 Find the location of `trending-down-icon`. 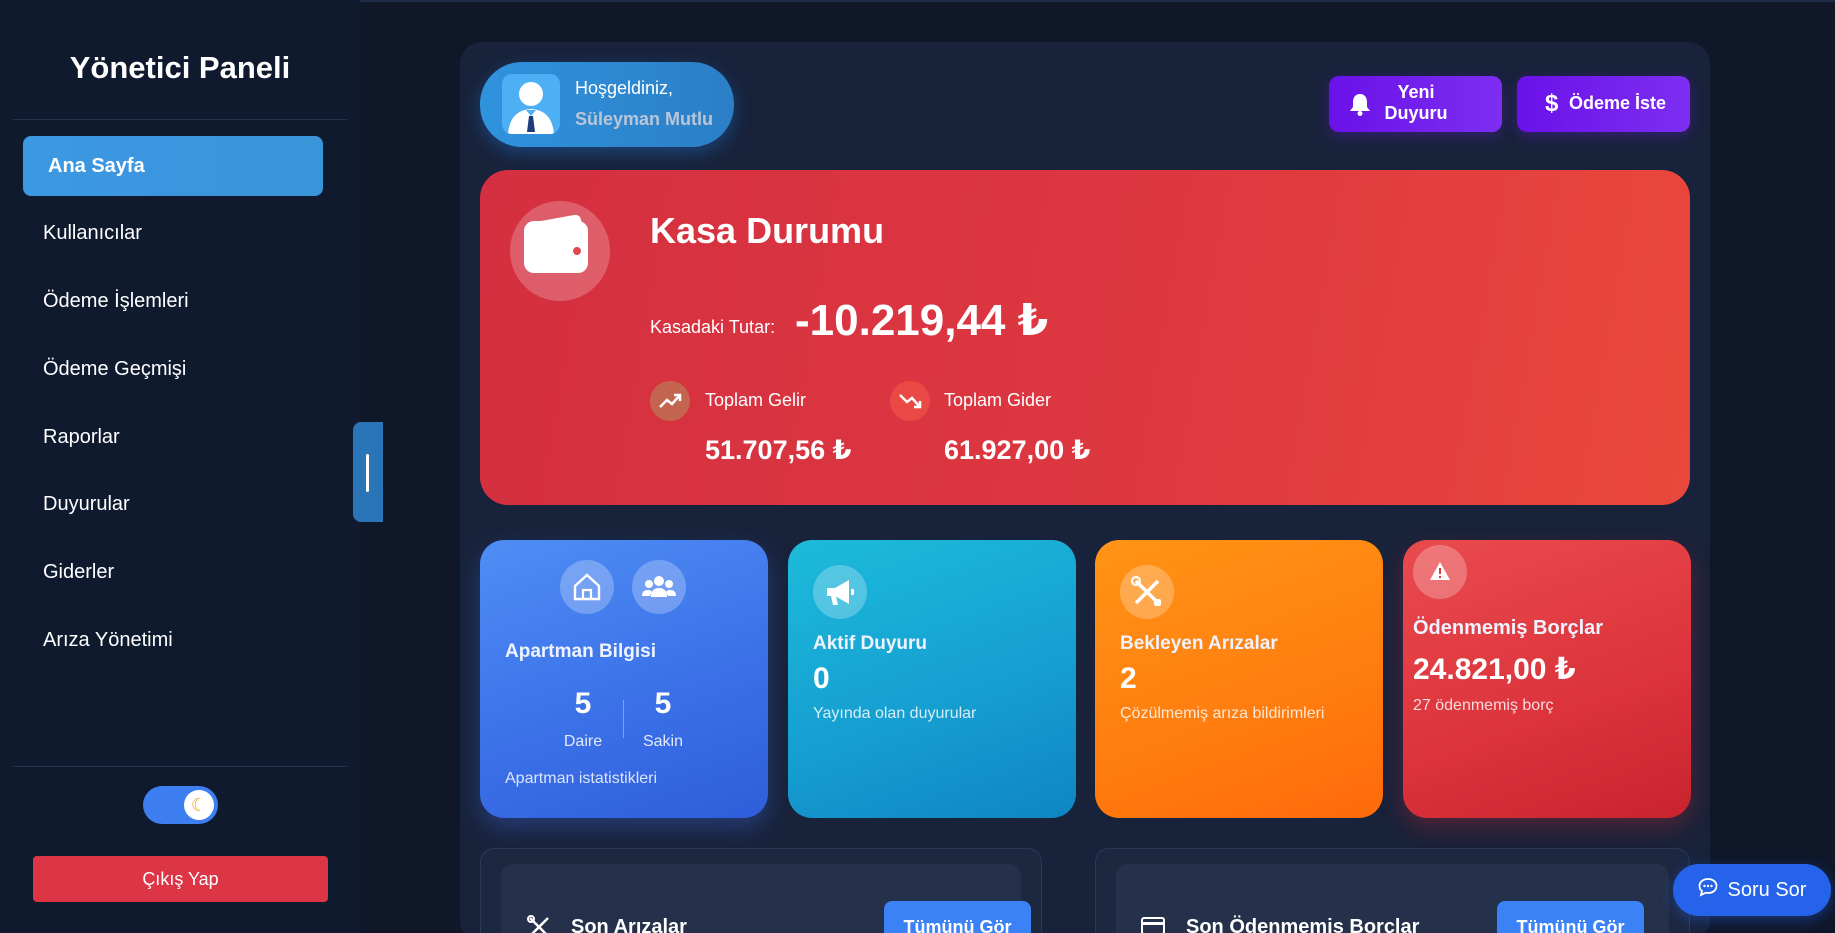

trending-down-icon is located at coordinates (910, 401).